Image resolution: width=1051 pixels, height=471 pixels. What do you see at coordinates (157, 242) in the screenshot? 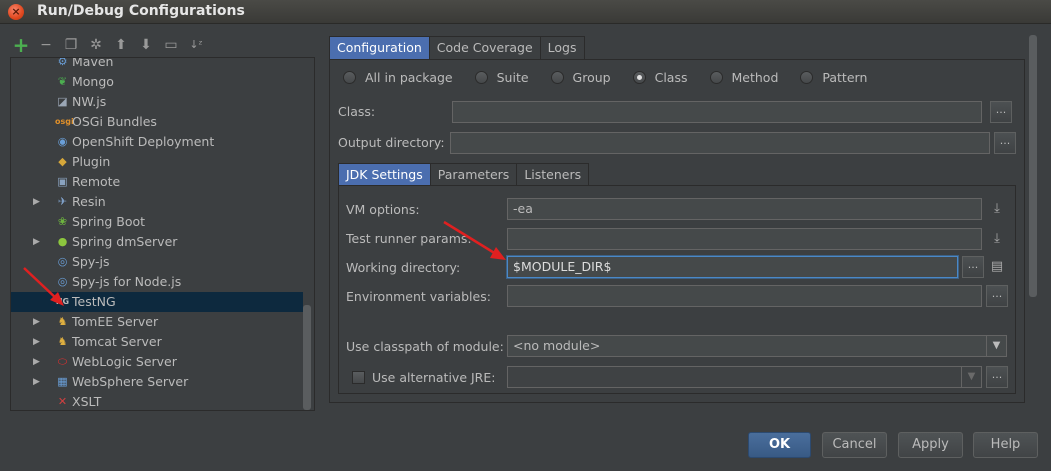
I see `tree-item: ▶ ● Spring dmServer` at bounding box center [157, 242].